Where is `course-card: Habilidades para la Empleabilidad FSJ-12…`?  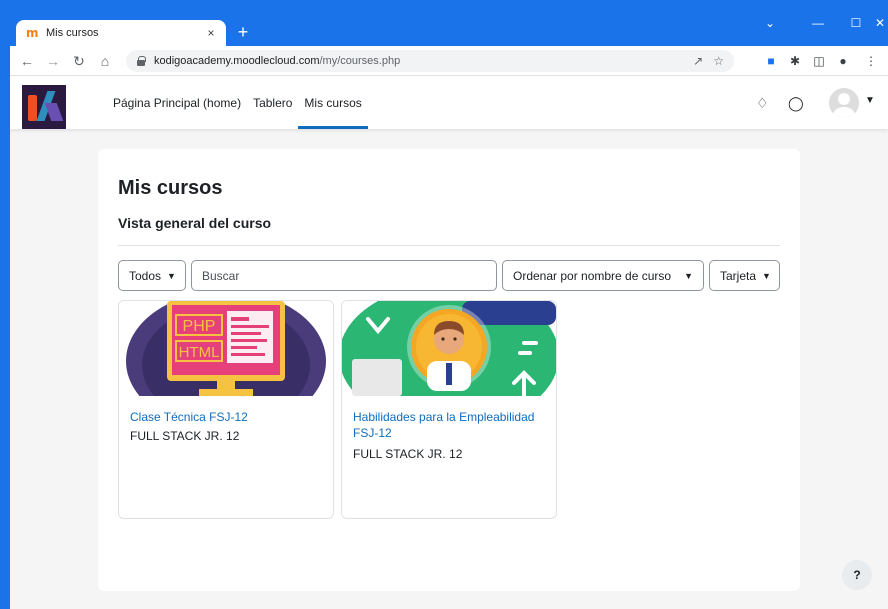 course-card: Habilidades para la Empleabilidad FSJ-12… is located at coordinates (449, 409).